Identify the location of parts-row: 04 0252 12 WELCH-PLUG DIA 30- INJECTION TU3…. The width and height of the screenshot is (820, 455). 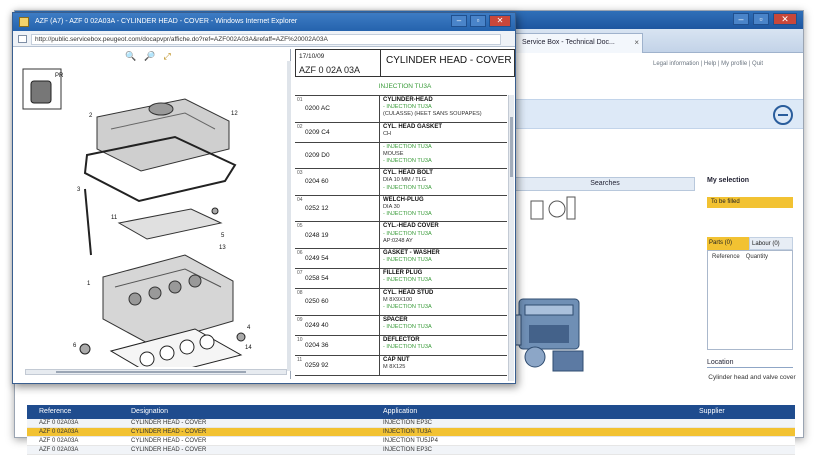
(401, 209).